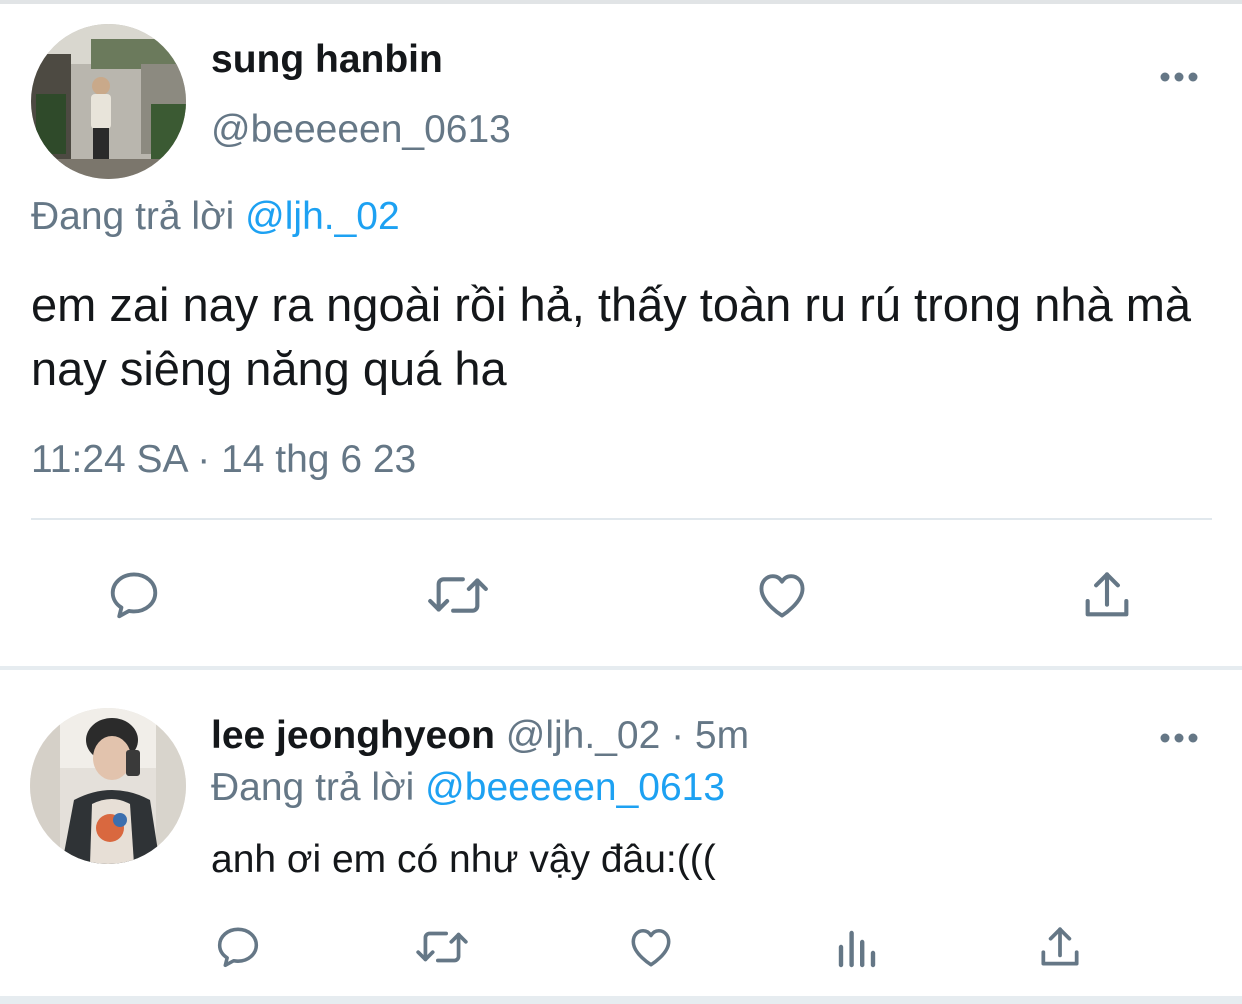 This screenshot has height=1004, width=1242. I want to click on tweet-text: anh ơi em có như vậy đâu:(((, so click(463, 859).